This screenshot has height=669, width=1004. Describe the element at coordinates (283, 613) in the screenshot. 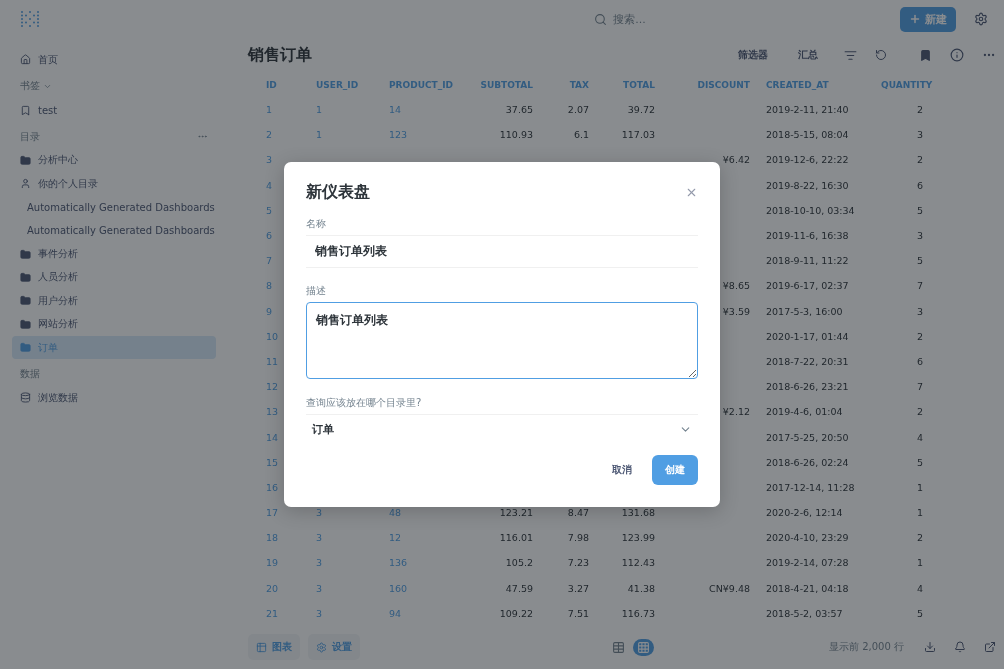

I see `table-cell: 21` at that location.